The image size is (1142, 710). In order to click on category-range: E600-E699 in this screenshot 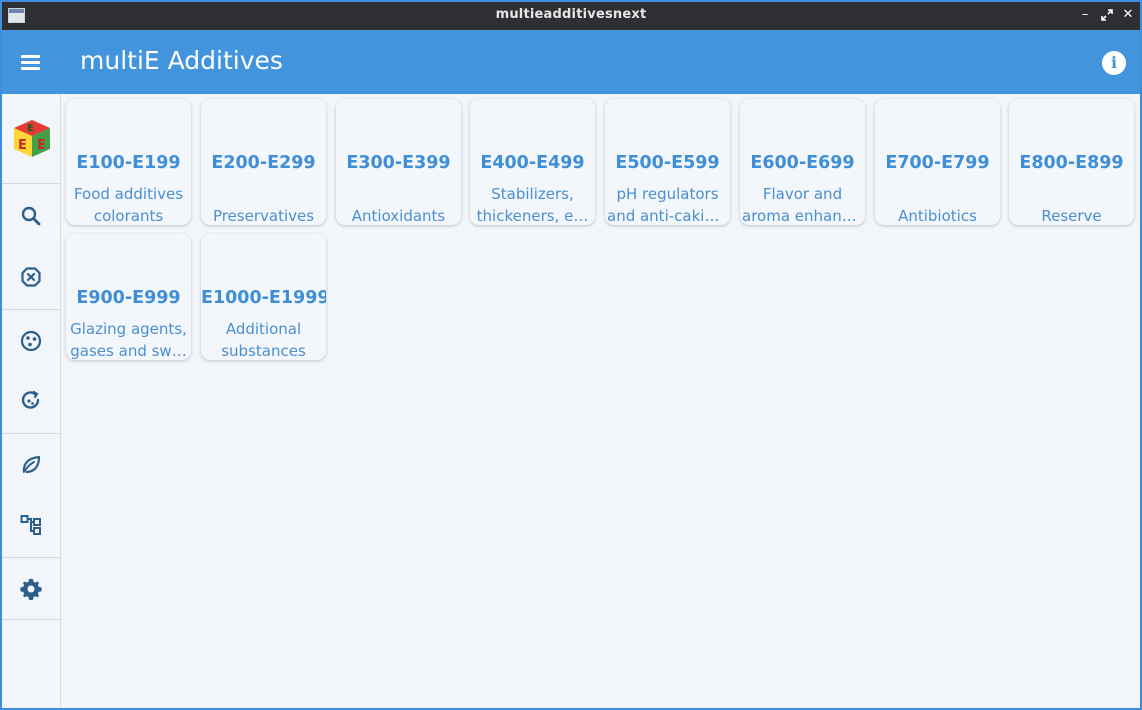, I will do `click(802, 163)`.